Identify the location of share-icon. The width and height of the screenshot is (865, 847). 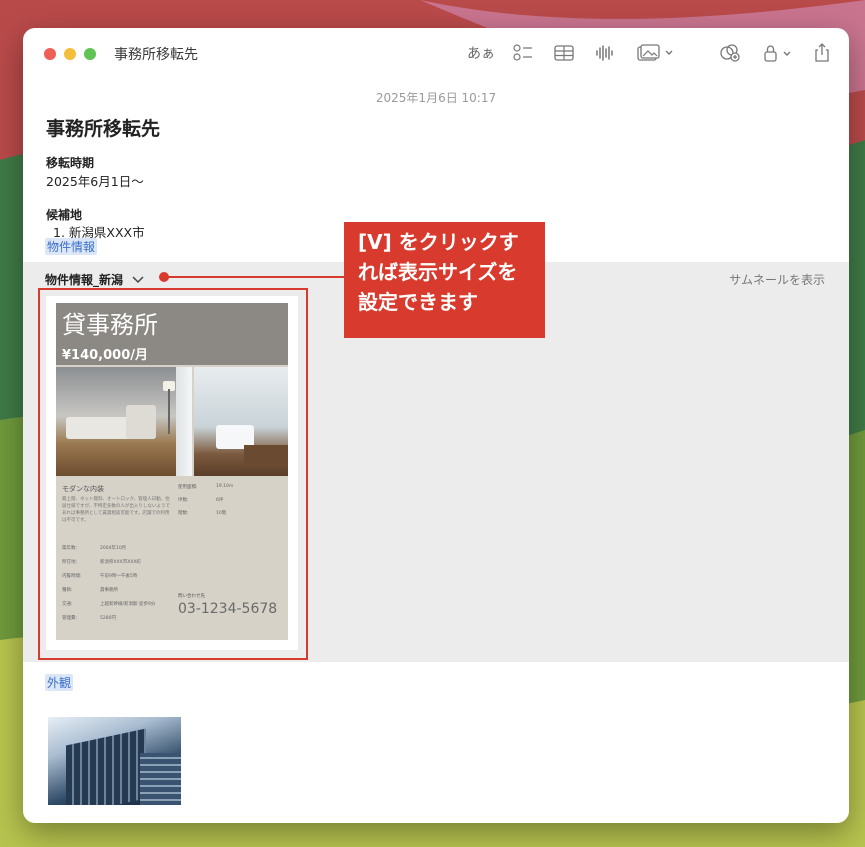
(822, 53).